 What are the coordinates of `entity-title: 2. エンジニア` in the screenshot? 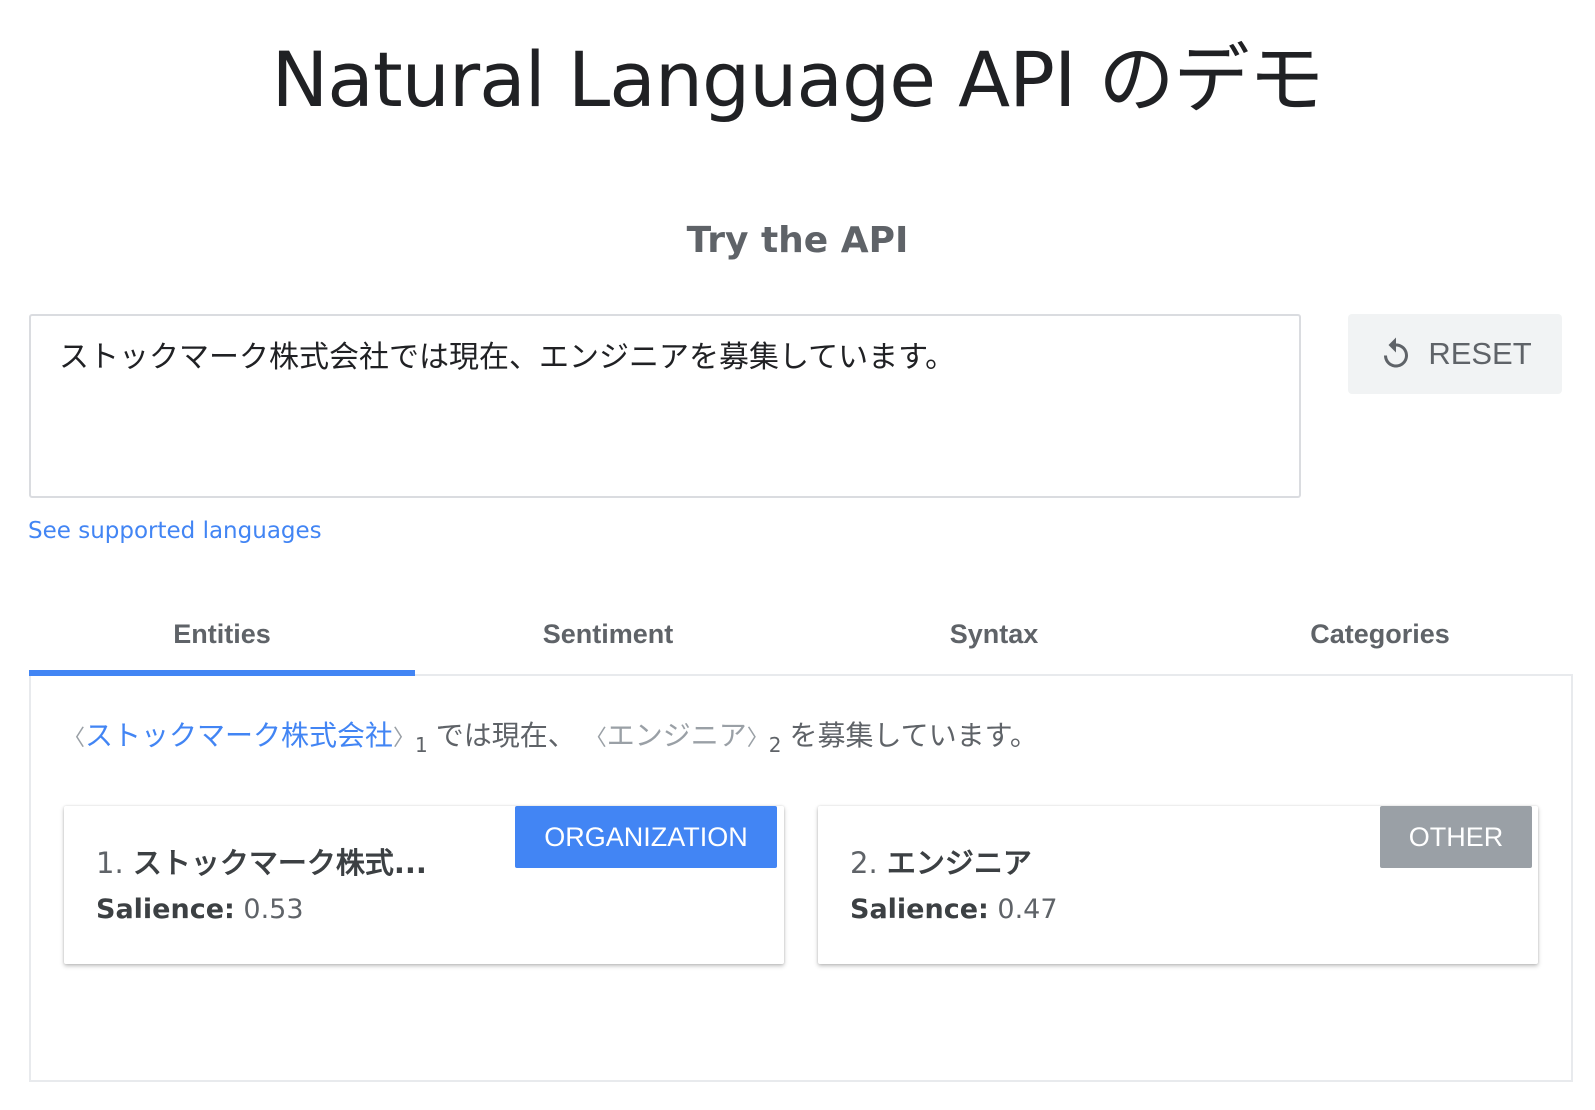 It's located at (941, 861).